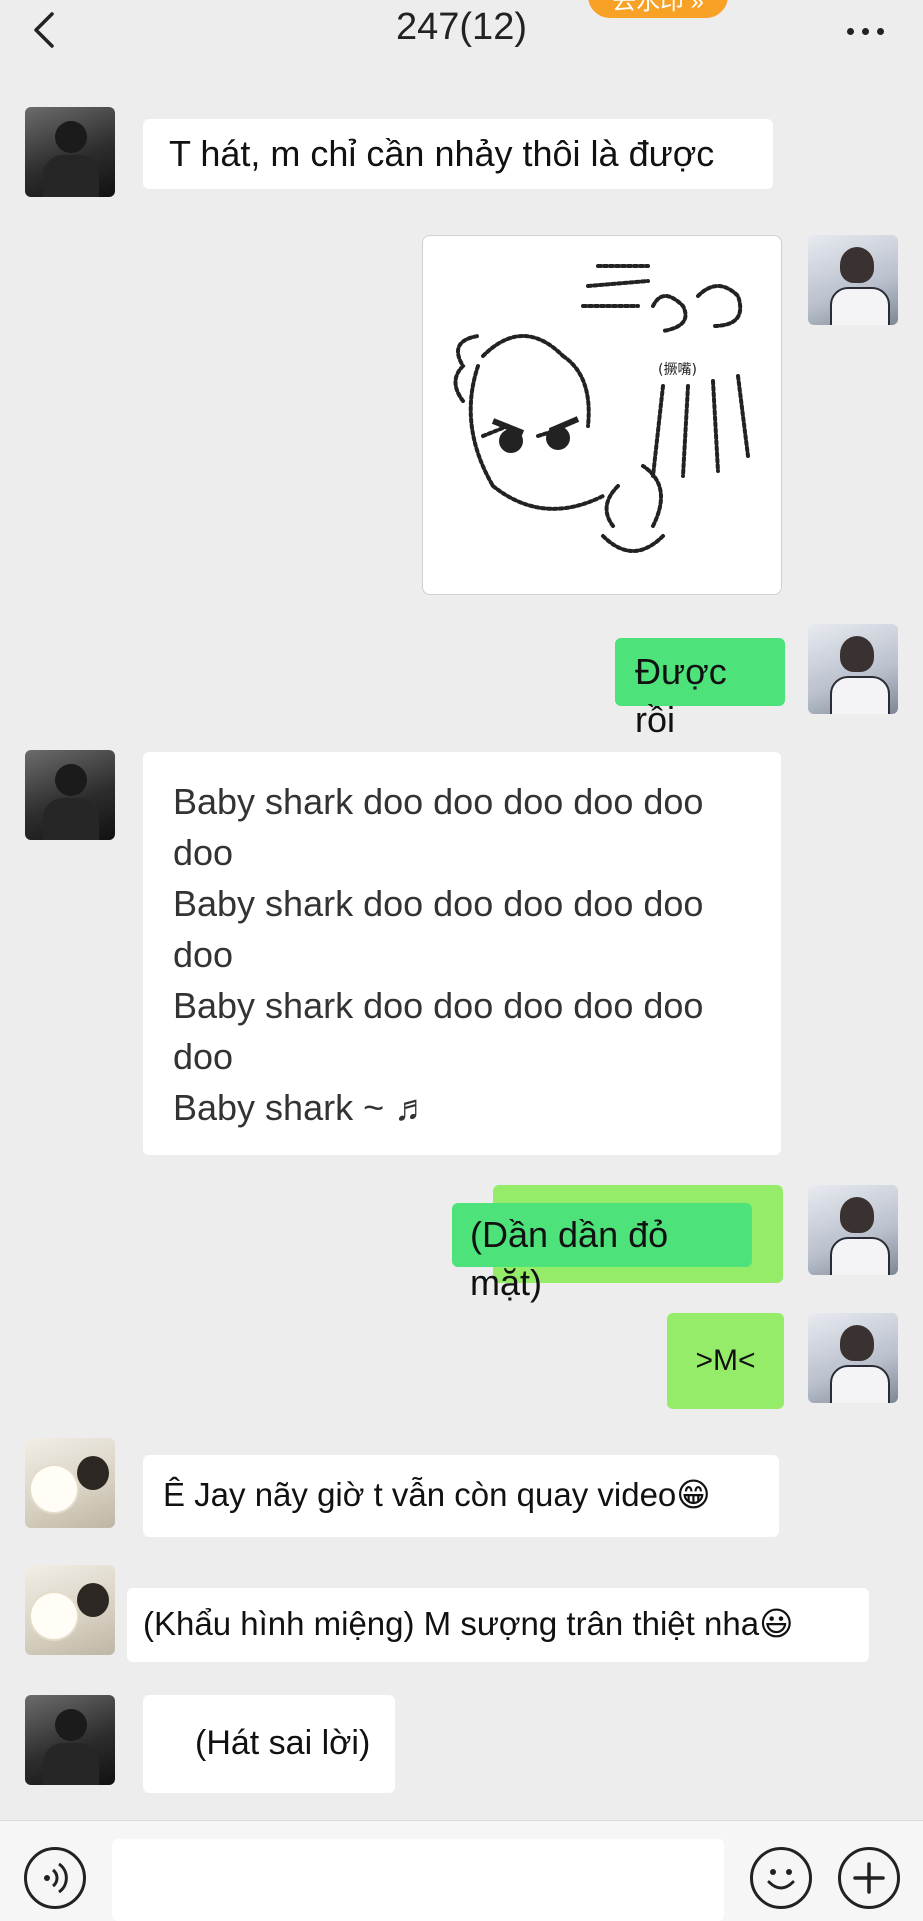 Image resolution: width=923 pixels, height=1921 pixels. Describe the element at coordinates (681, 695) in the screenshot. I see `message-text: Được rồi` at that location.